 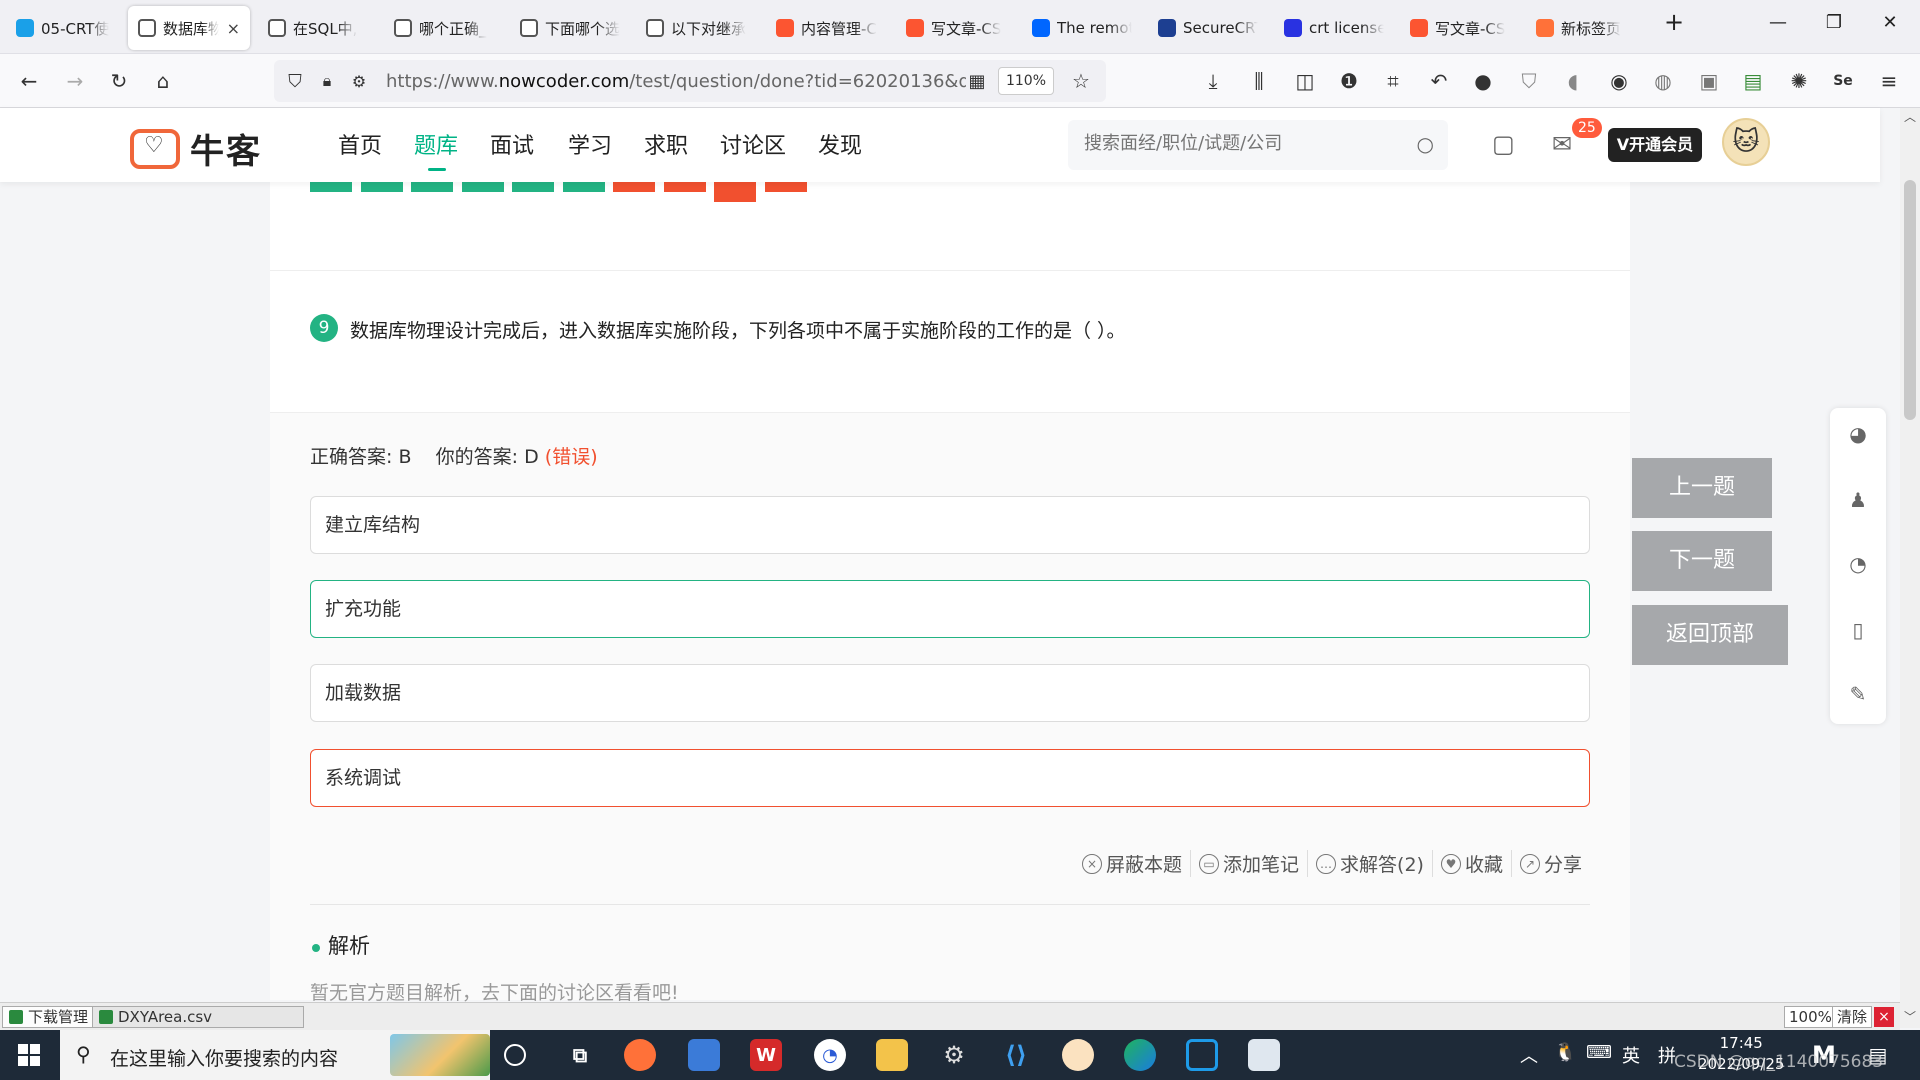 I want to click on browser-tab: The remot, so click(x=1082, y=28).